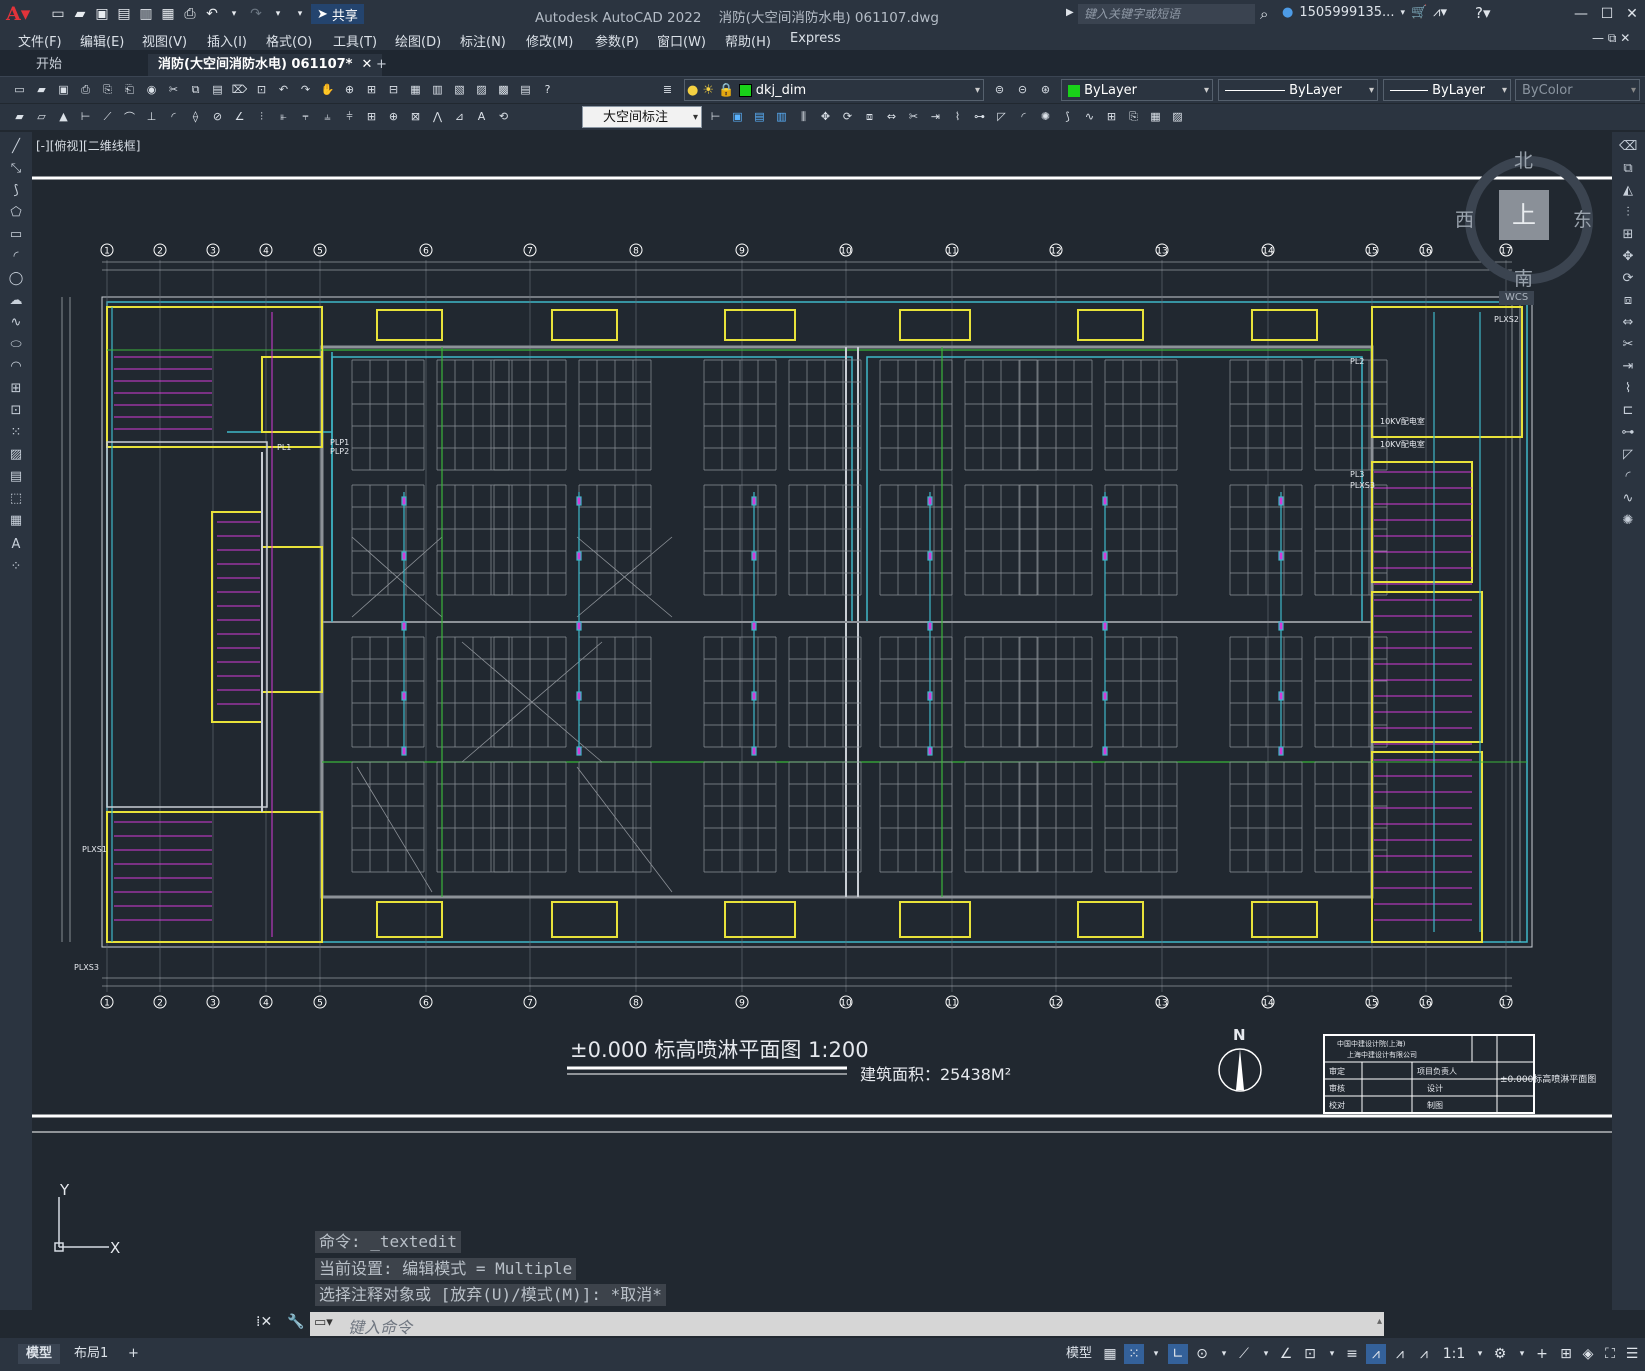  Describe the element at coordinates (41, 116) in the screenshot. I see `tool-b-icon: ▱` at that location.